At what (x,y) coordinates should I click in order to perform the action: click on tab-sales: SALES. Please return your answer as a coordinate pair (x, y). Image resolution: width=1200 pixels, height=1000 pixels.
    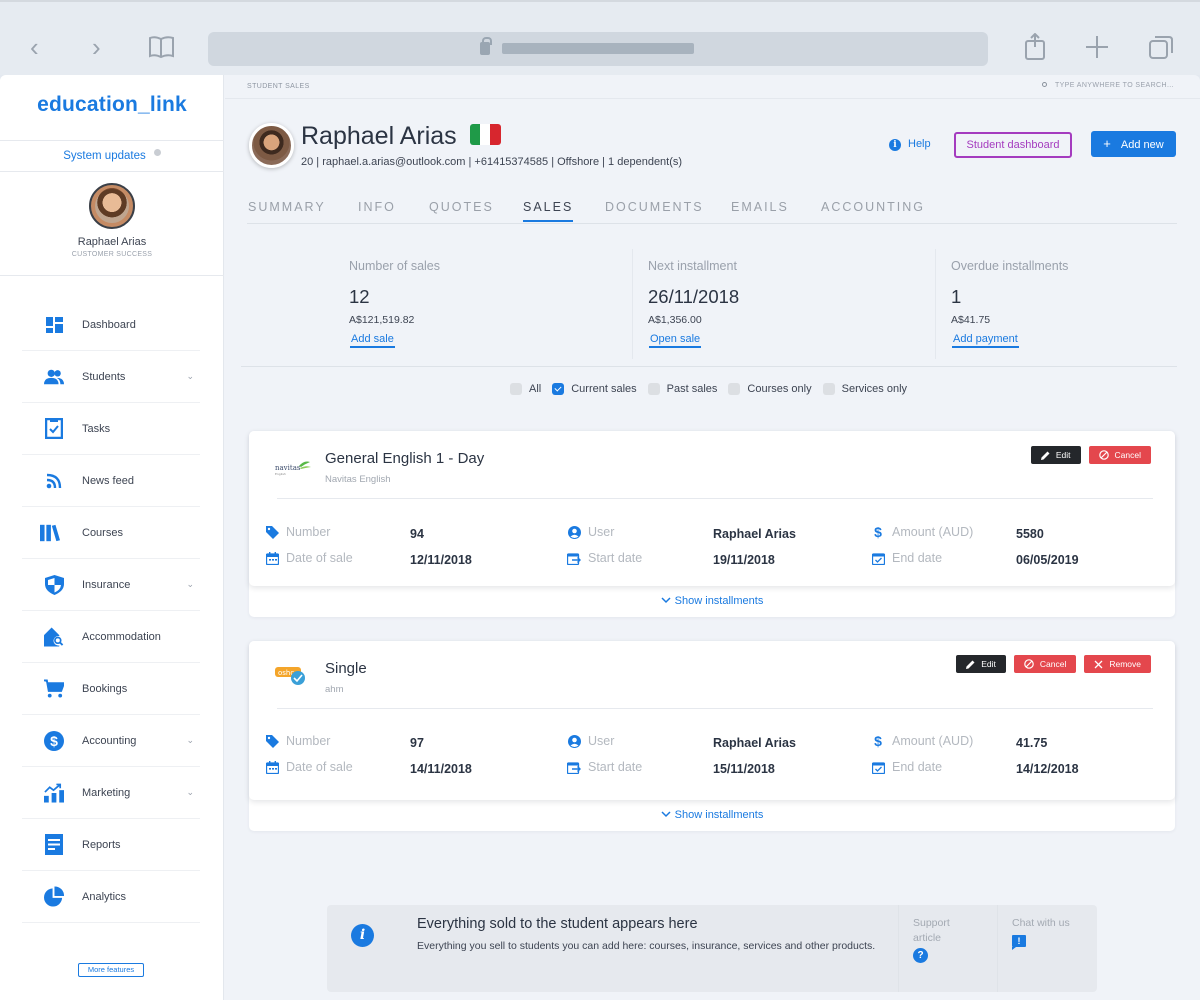
    Looking at the image, I should click on (548, 211).